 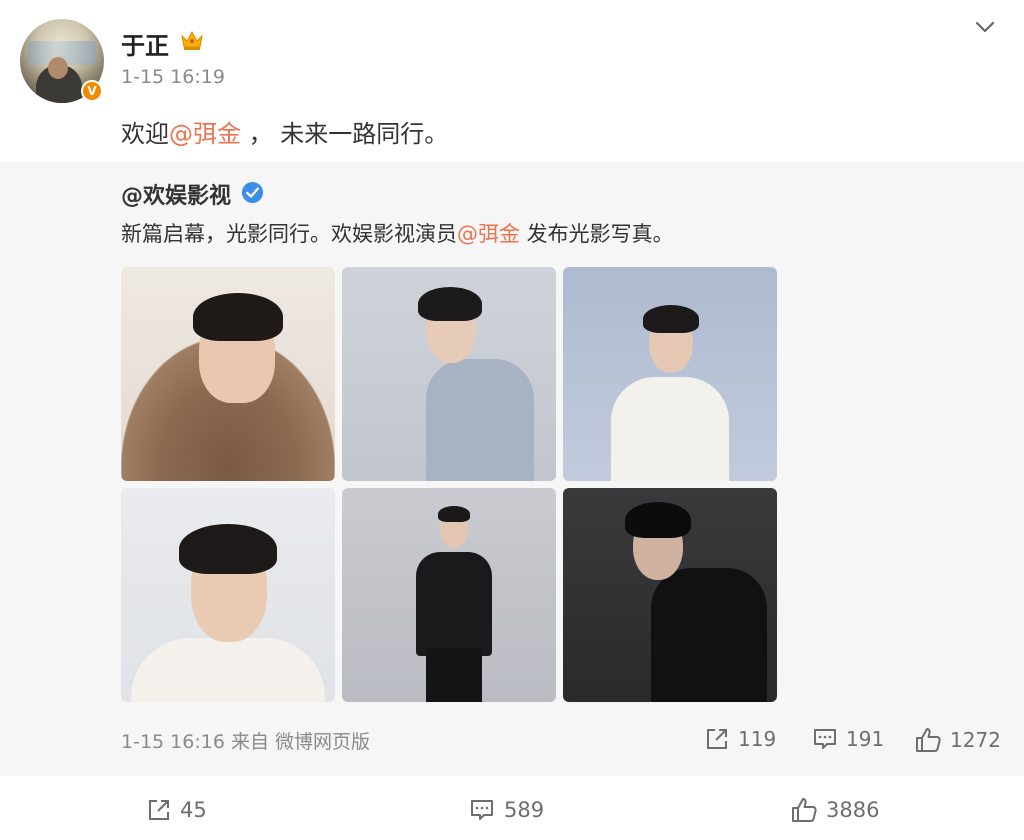 What do you see at coordinates (145, 134) in the screenshot?
I see `post-text-prefix: 欢迎` at bounding box center [145, 134].